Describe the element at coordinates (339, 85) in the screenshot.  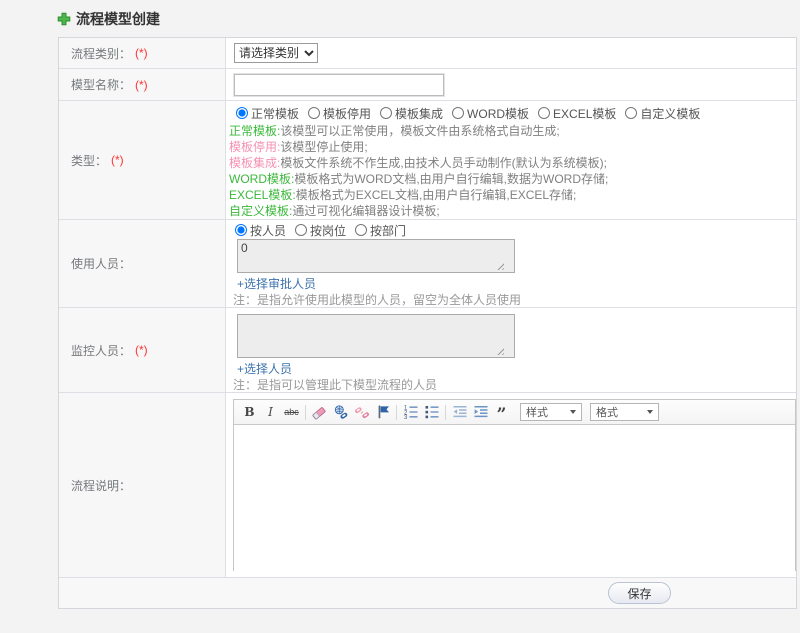
I see `model-name-input` at that location.